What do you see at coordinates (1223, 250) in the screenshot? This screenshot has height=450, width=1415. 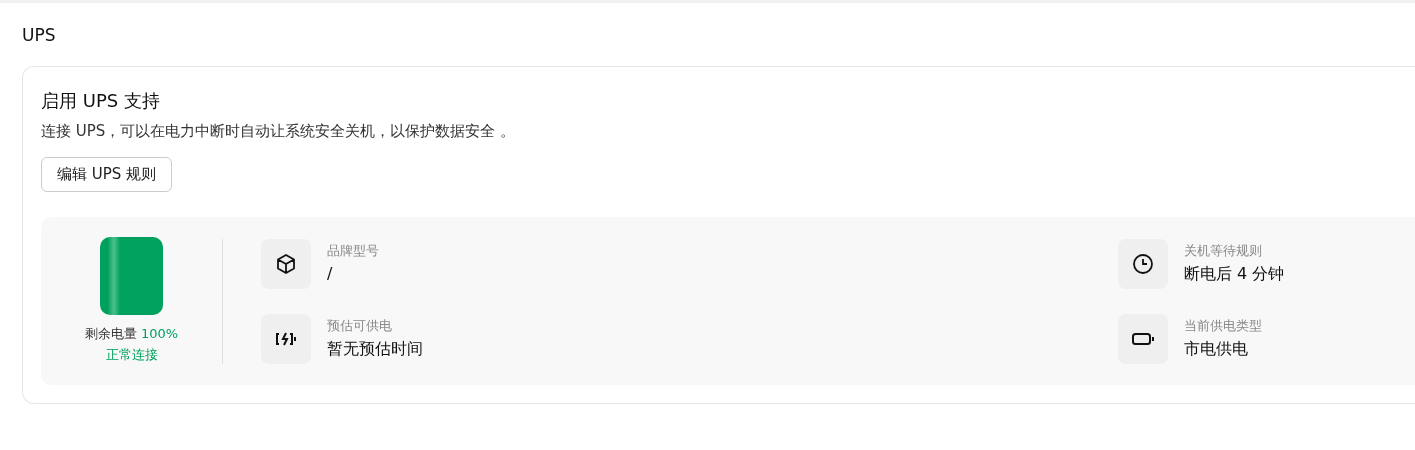 I see `info-label: 关机等待规则` at bounding box center [1223, 250].